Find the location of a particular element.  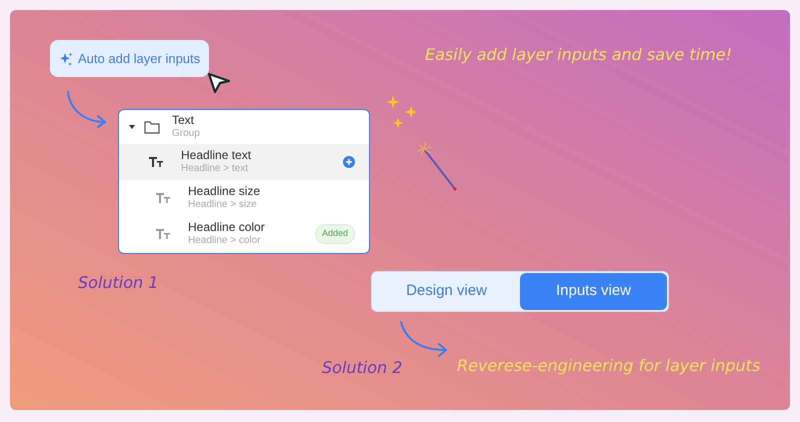

add-icon is located at coordinates (349, 162).